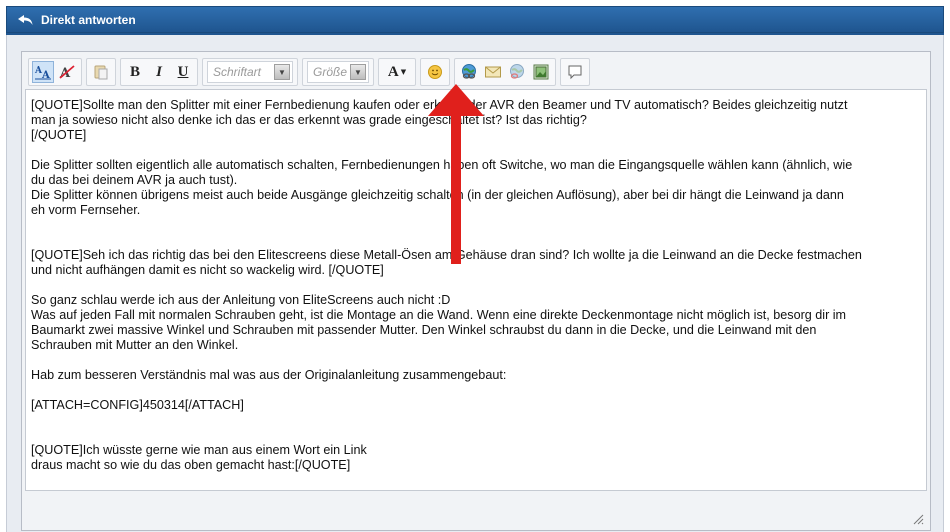  I want to click on font-group: Schriftart ▼, so click(250, 72).